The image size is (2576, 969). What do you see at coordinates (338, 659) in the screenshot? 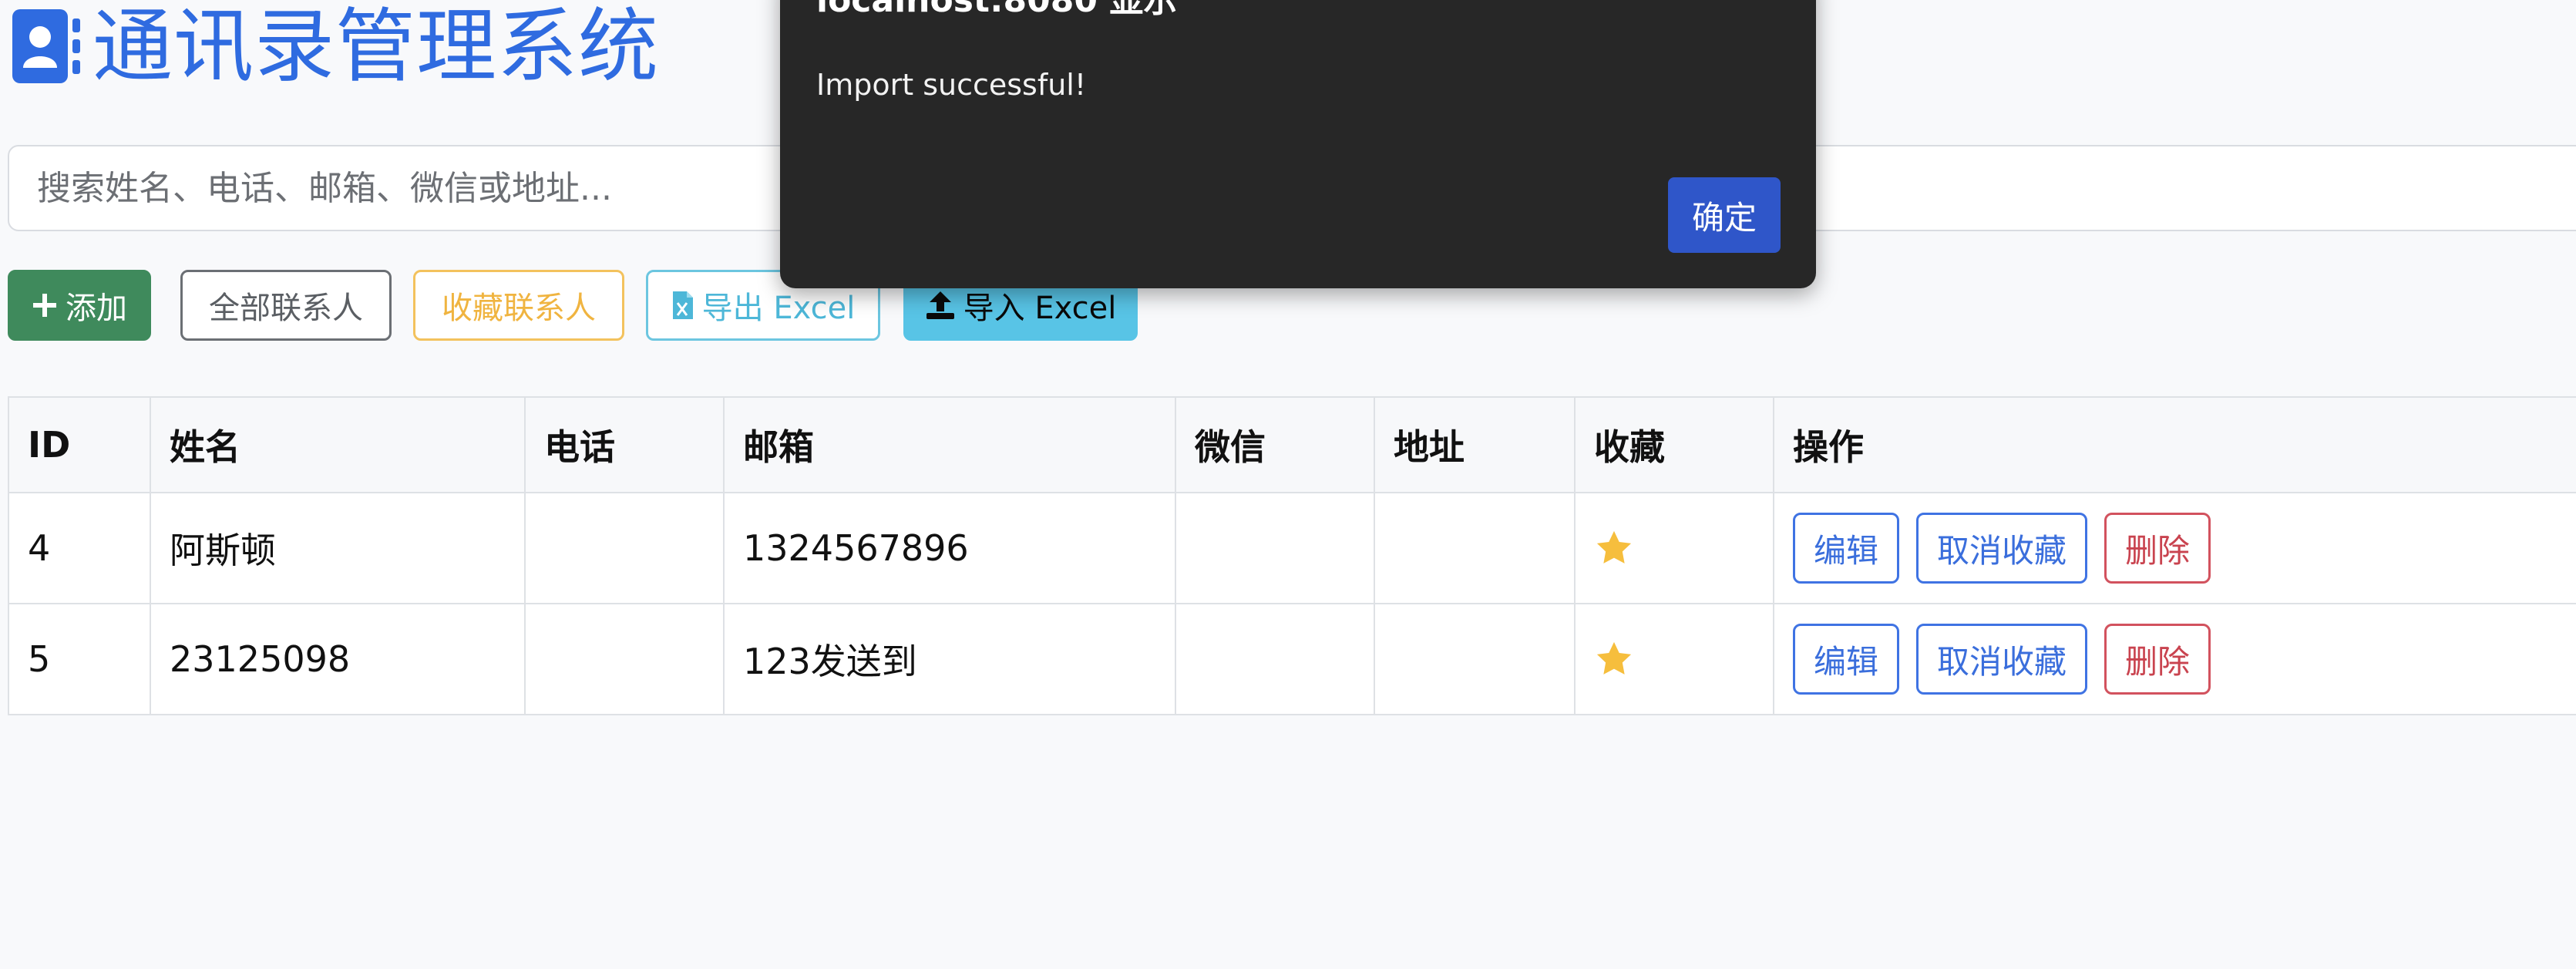
I see `cell-name: 23125098` at bounding box center [338, 659].